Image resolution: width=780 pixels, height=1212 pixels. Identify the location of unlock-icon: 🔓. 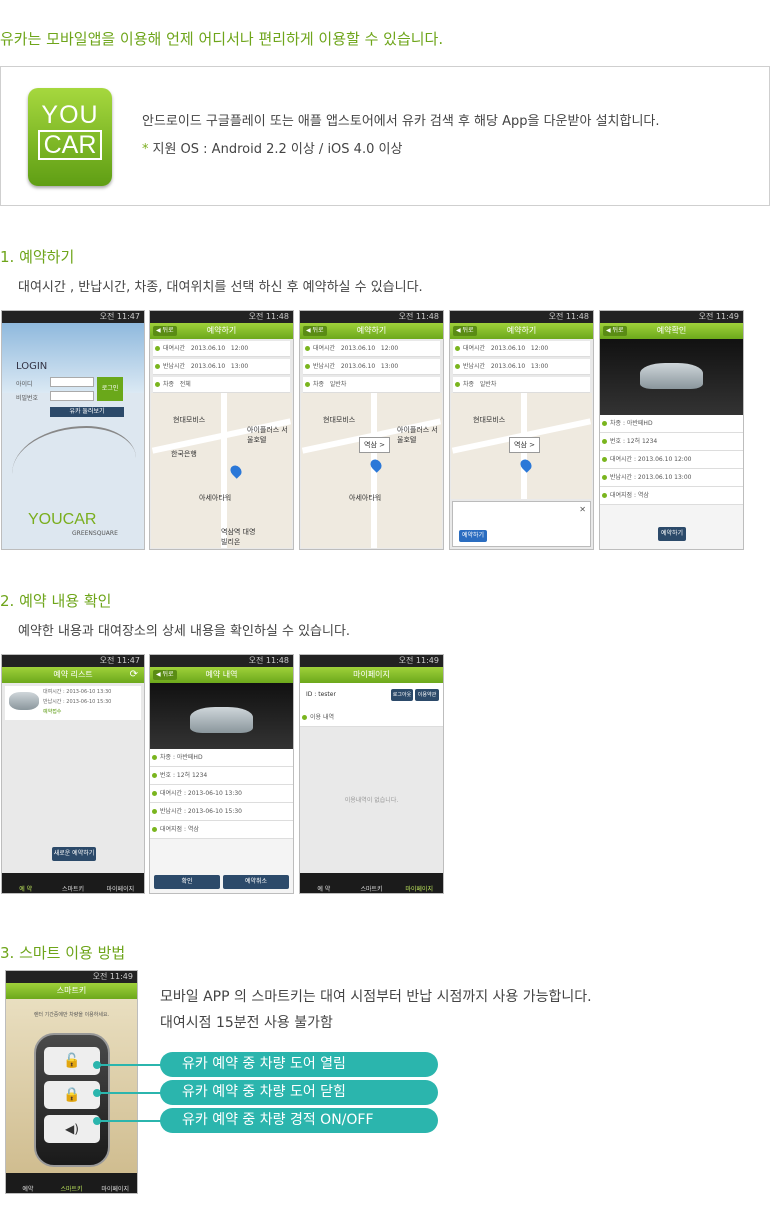
(72, 1061).